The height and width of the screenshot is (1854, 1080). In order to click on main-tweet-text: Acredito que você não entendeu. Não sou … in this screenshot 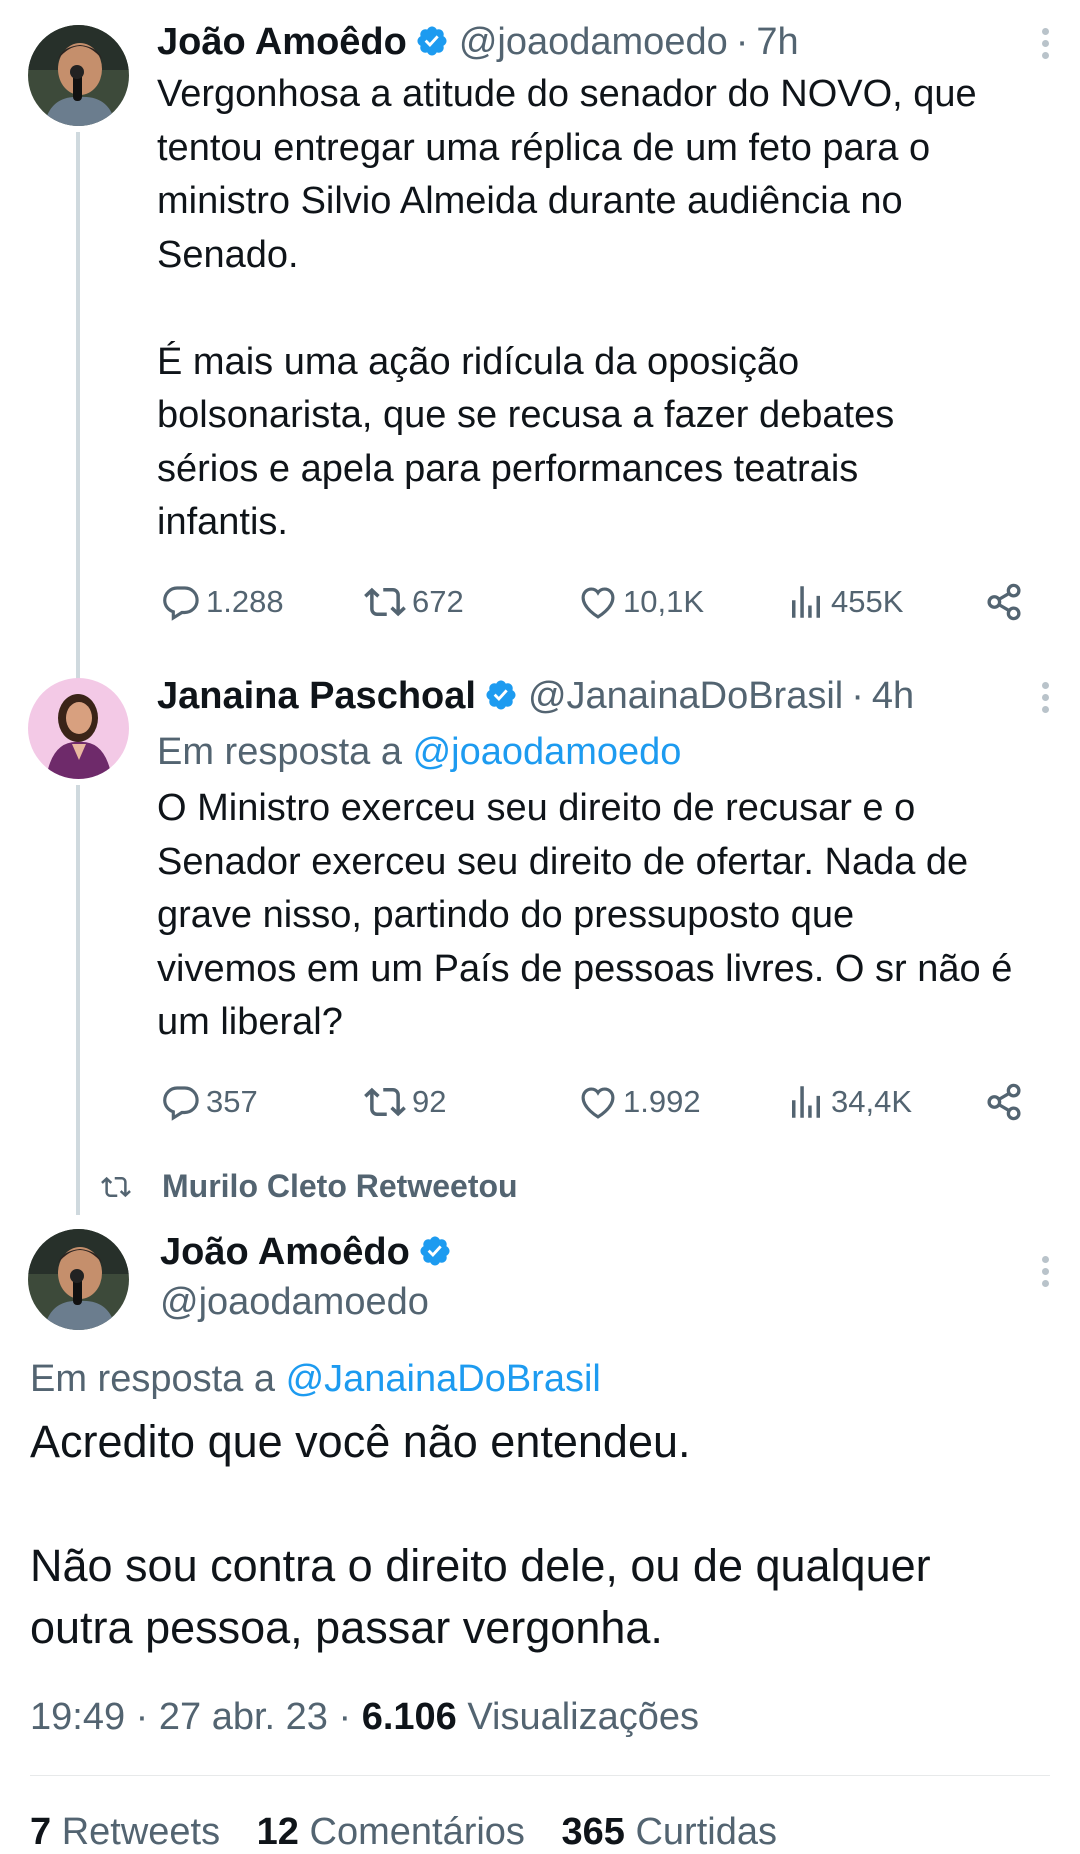, I will do `click(480, 1534)`.